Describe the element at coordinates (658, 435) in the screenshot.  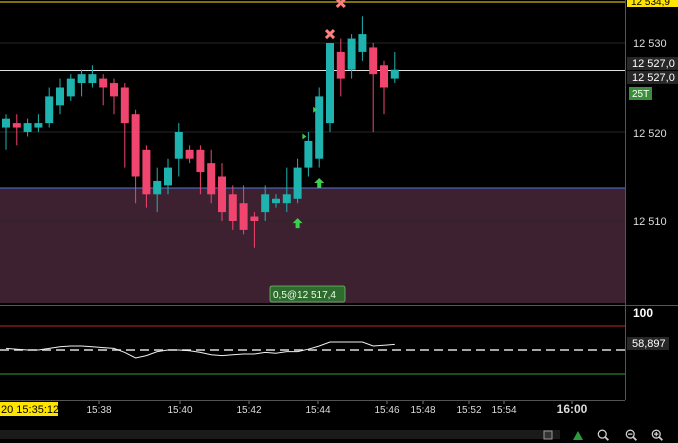
I see `zoom-in-icon` at that location.